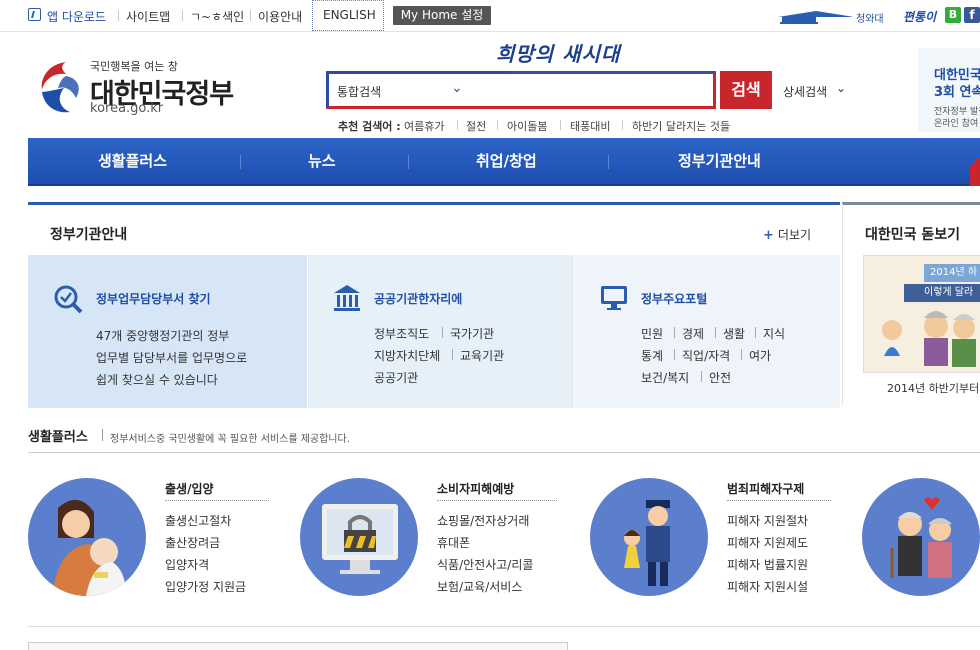 The image size is (980, 650). Describe the element at coordinates (132, 160) in the screenshot. I see `nav-item-life-plus: 생활플러스` at that location.